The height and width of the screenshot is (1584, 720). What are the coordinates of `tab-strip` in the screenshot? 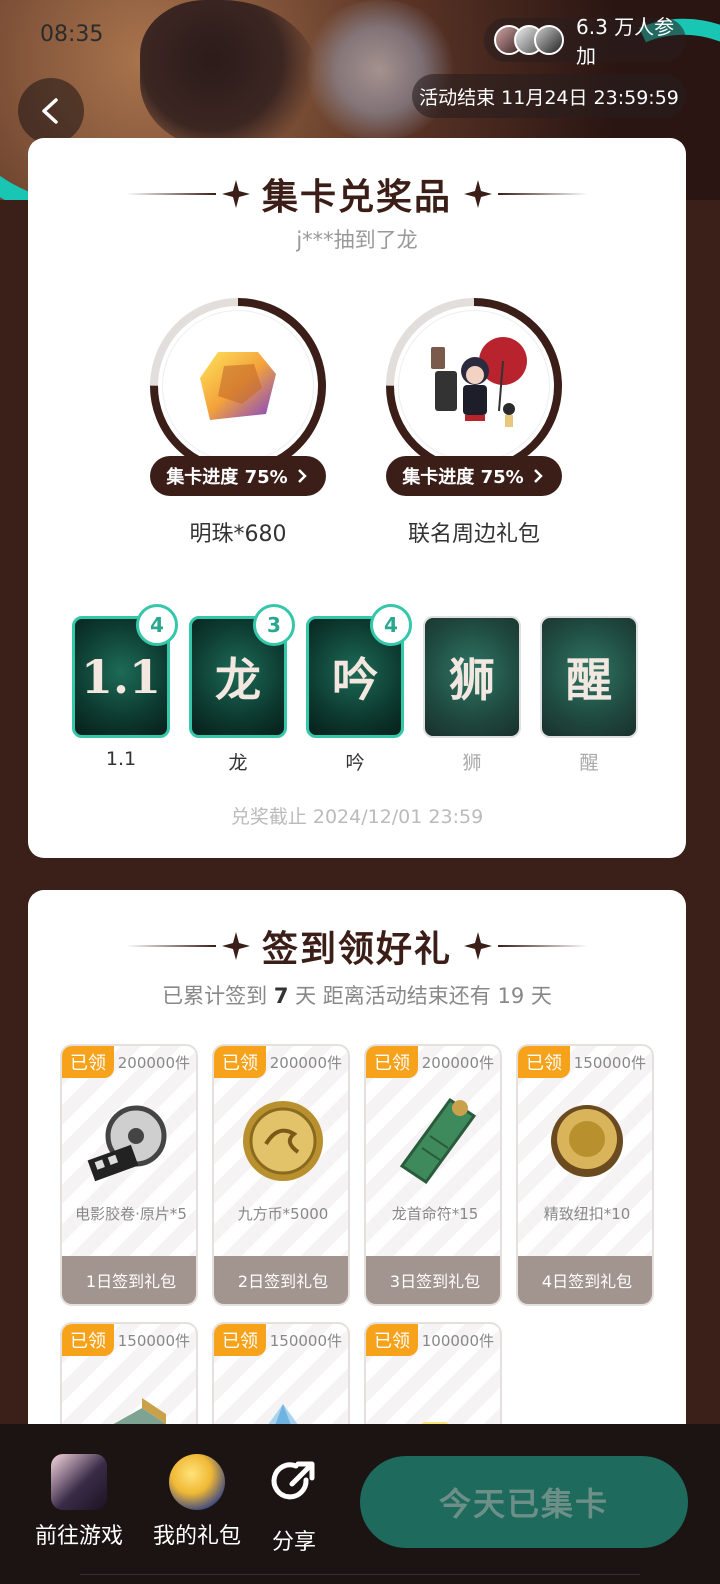 It's located at (360, 1579).